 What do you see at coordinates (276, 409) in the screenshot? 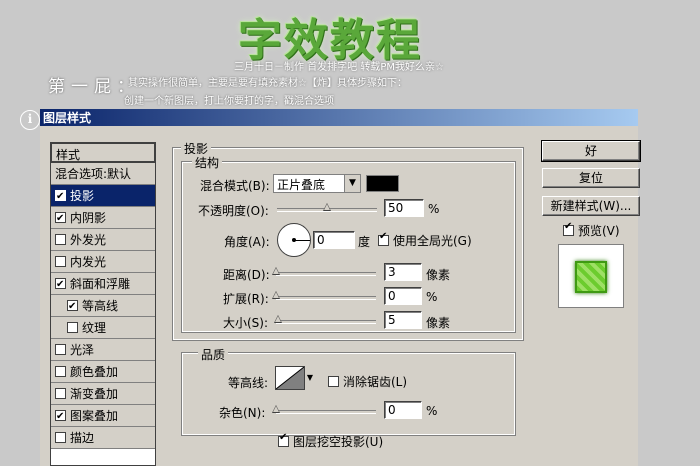
I see `noise-slider-thumb` at bounding box center [276, 409].